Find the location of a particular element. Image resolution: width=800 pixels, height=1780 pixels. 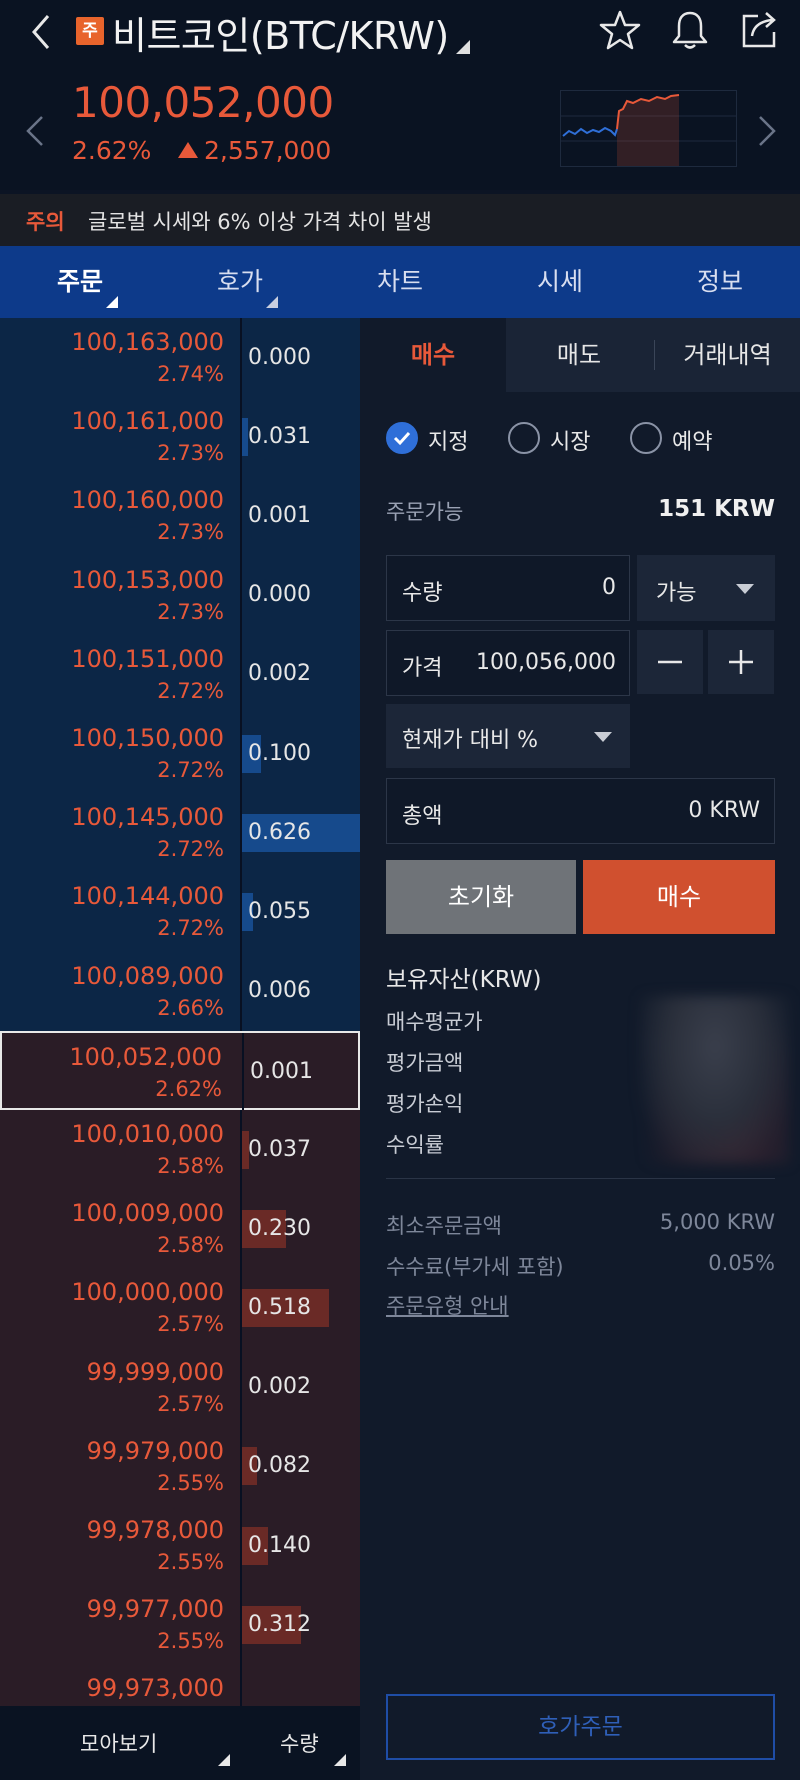

prev-coin-icon is located at coordinates (35, 131).